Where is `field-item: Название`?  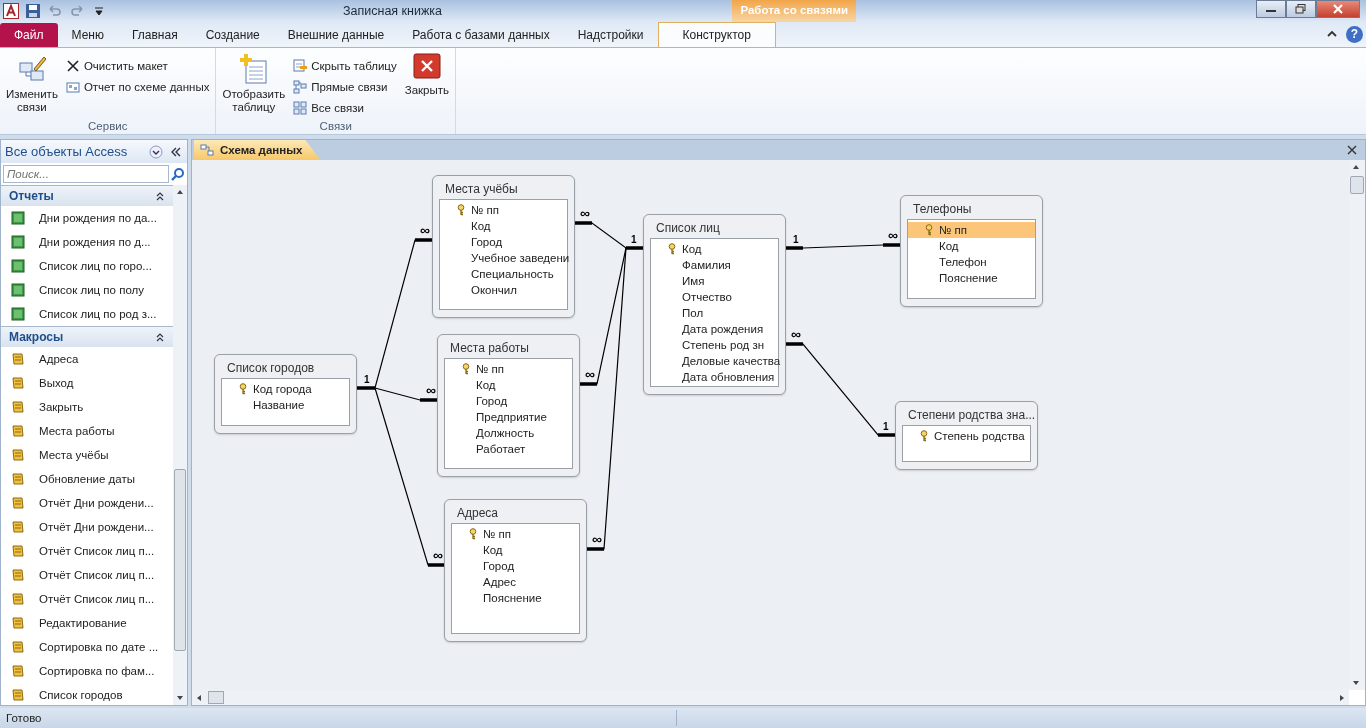
field-item: Название is located at coordinates (285, 405).